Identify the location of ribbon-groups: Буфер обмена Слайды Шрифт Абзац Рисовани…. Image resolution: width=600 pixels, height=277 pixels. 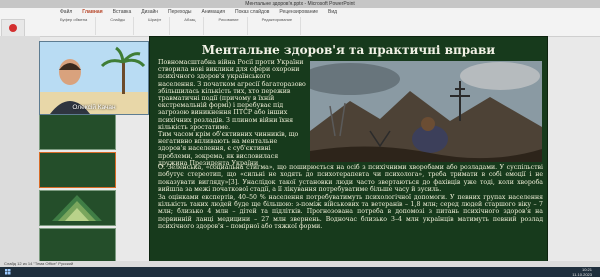
(181, 26).